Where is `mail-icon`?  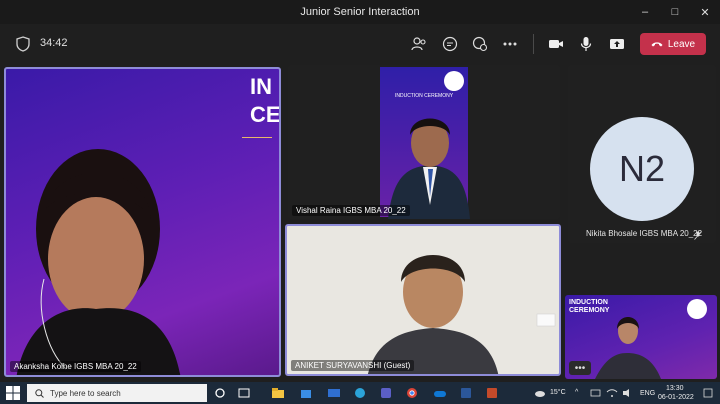
mail-icon is located at coordinates (334, 393).